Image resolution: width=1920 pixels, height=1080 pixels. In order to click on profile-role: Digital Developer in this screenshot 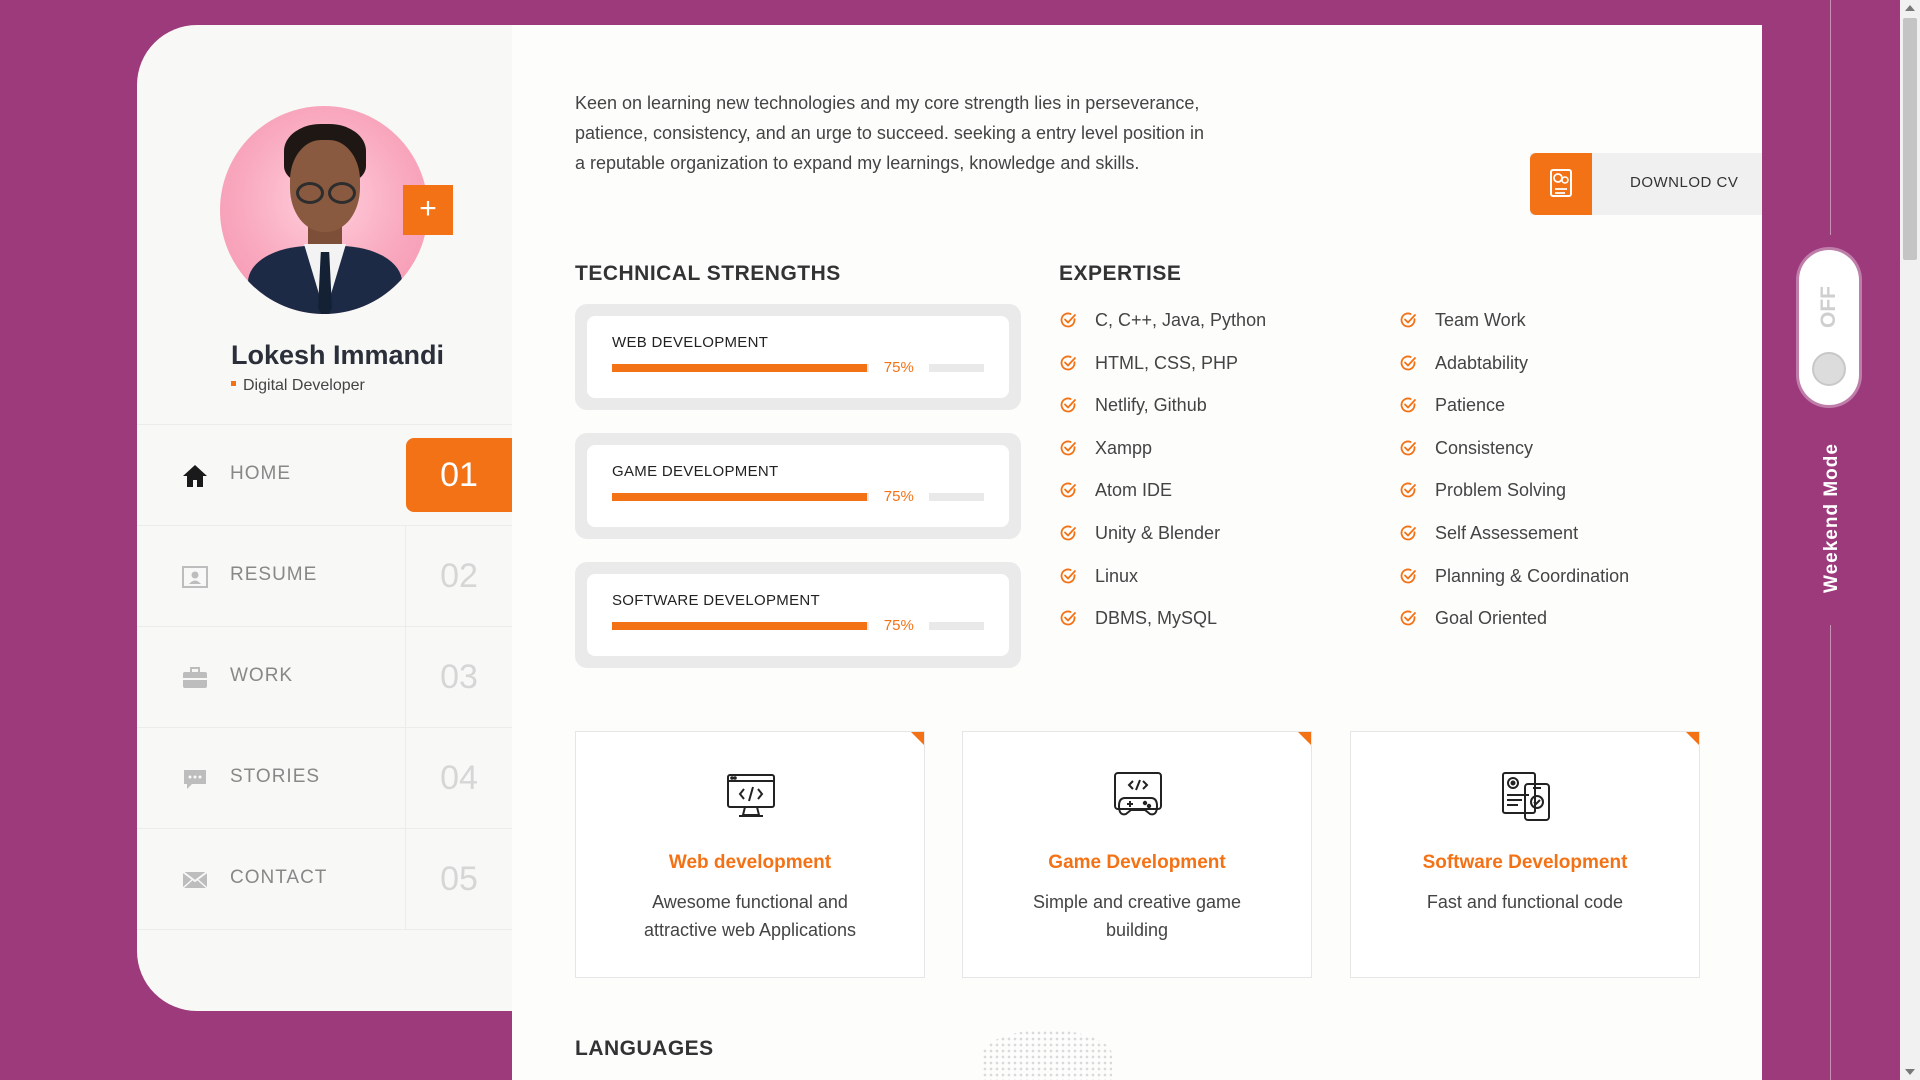, I will do `click(298, 386)`.